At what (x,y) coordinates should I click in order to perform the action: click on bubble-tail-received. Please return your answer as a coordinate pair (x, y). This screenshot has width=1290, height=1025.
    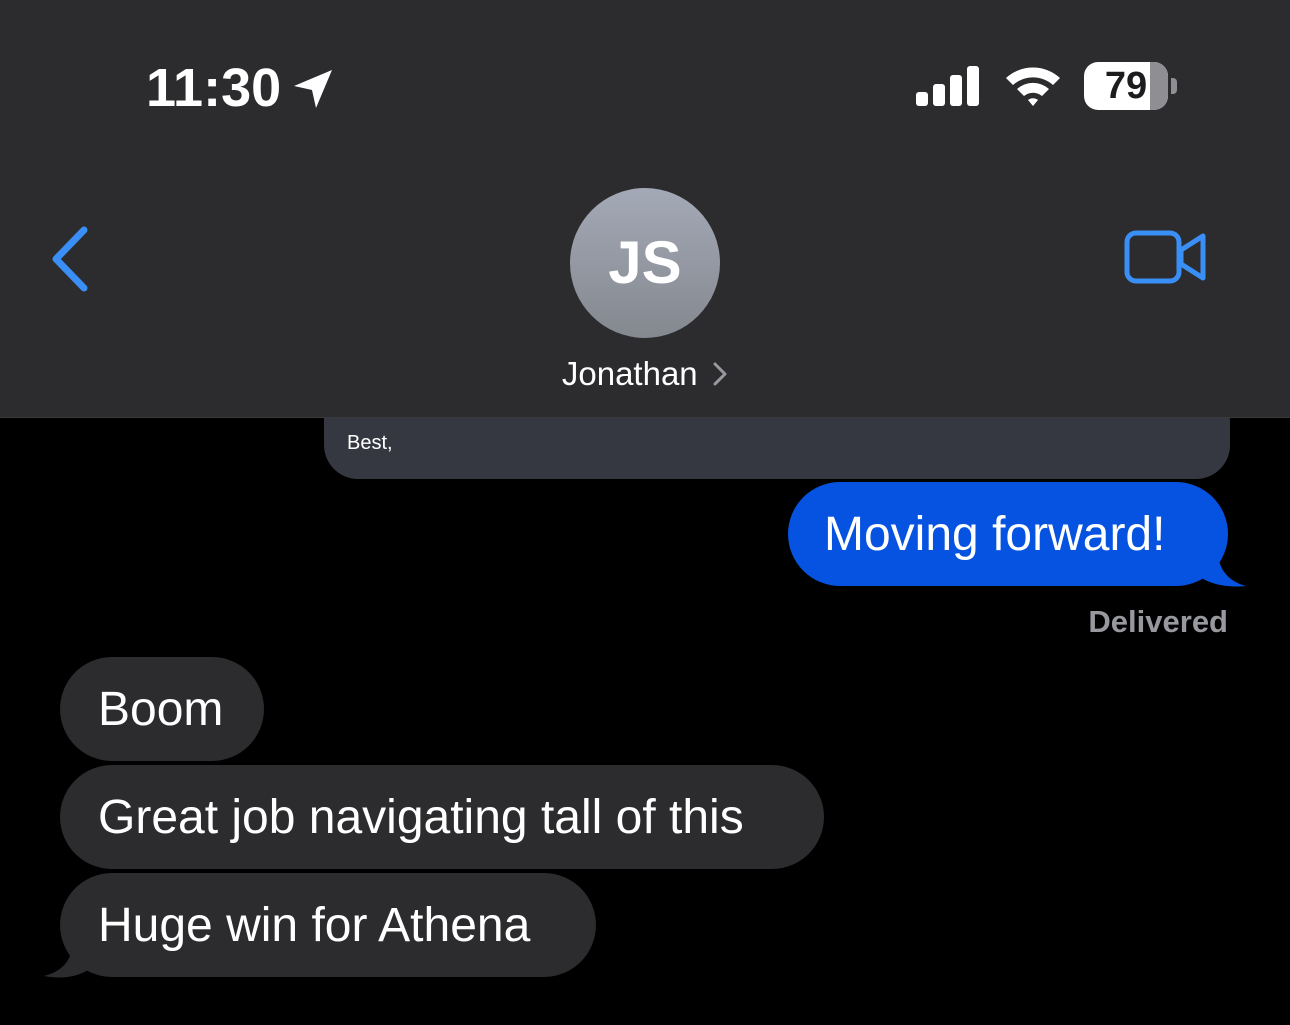
    Looking at the image, I should click on (69, 961).